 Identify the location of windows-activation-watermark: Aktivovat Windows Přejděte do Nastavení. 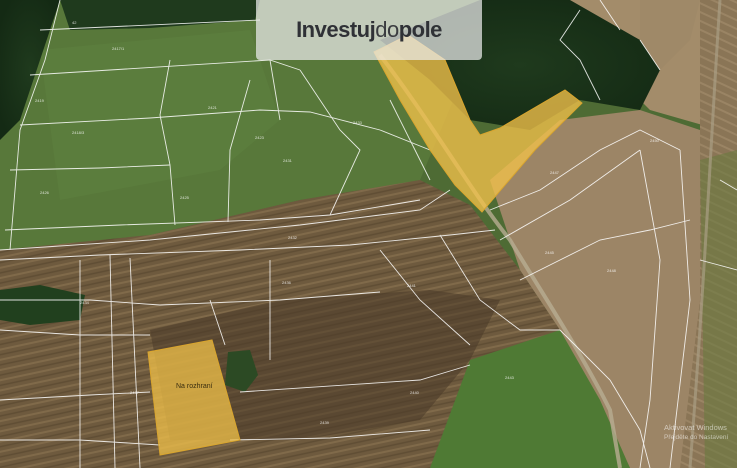
(696, 433).